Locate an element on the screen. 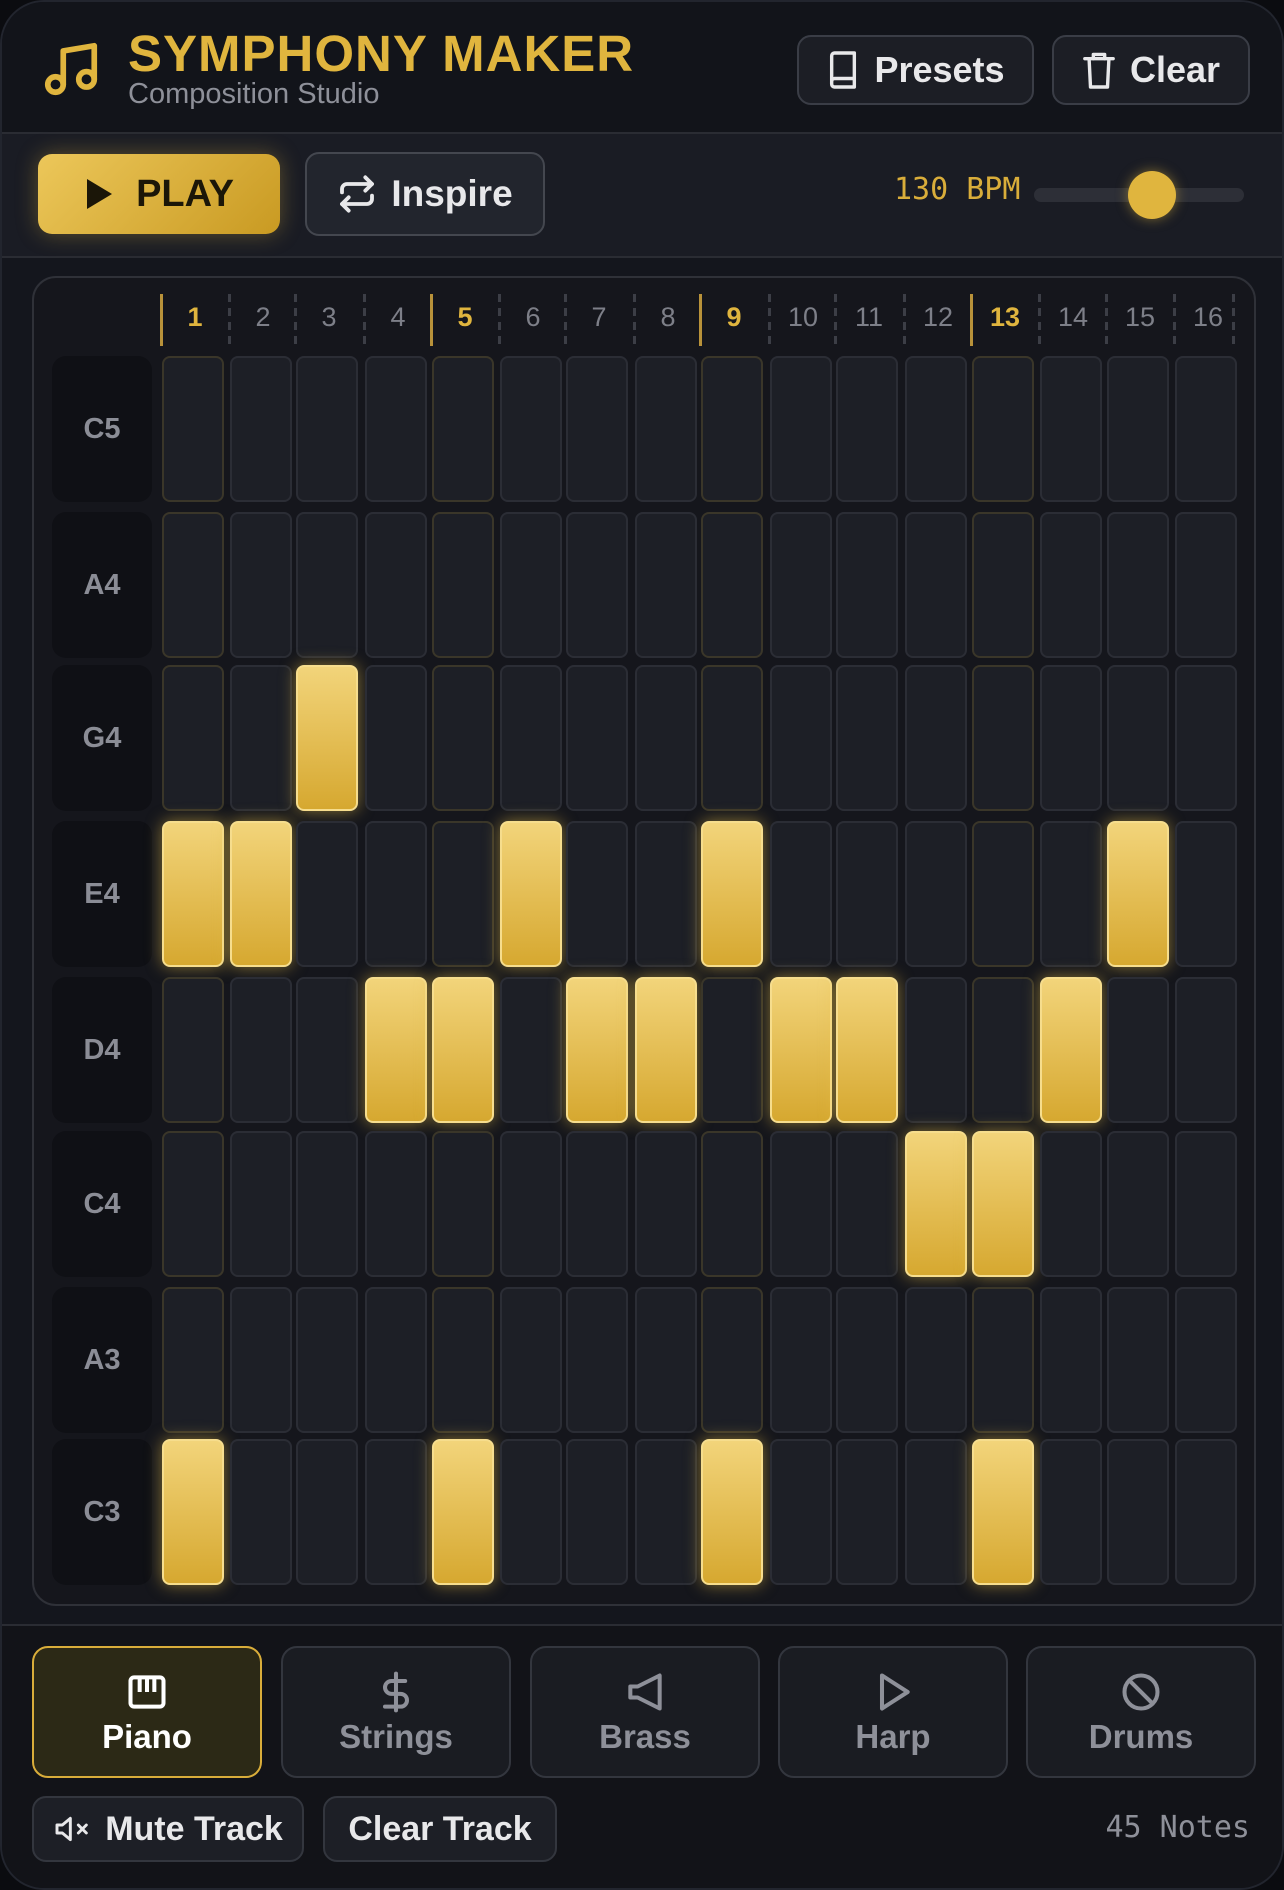  instrument-brass-button: Brass is located at coordinates (645, 1712).